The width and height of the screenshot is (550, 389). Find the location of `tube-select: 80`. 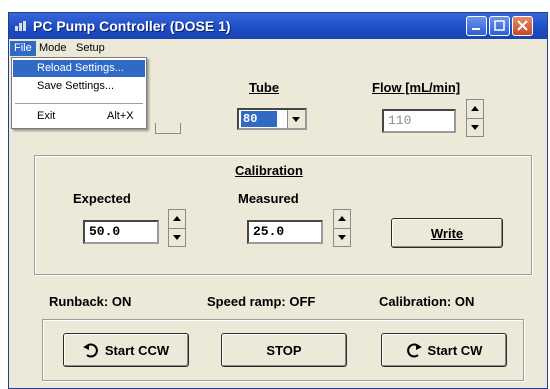

tube-select: 80 is located at coordinates (272, 119).